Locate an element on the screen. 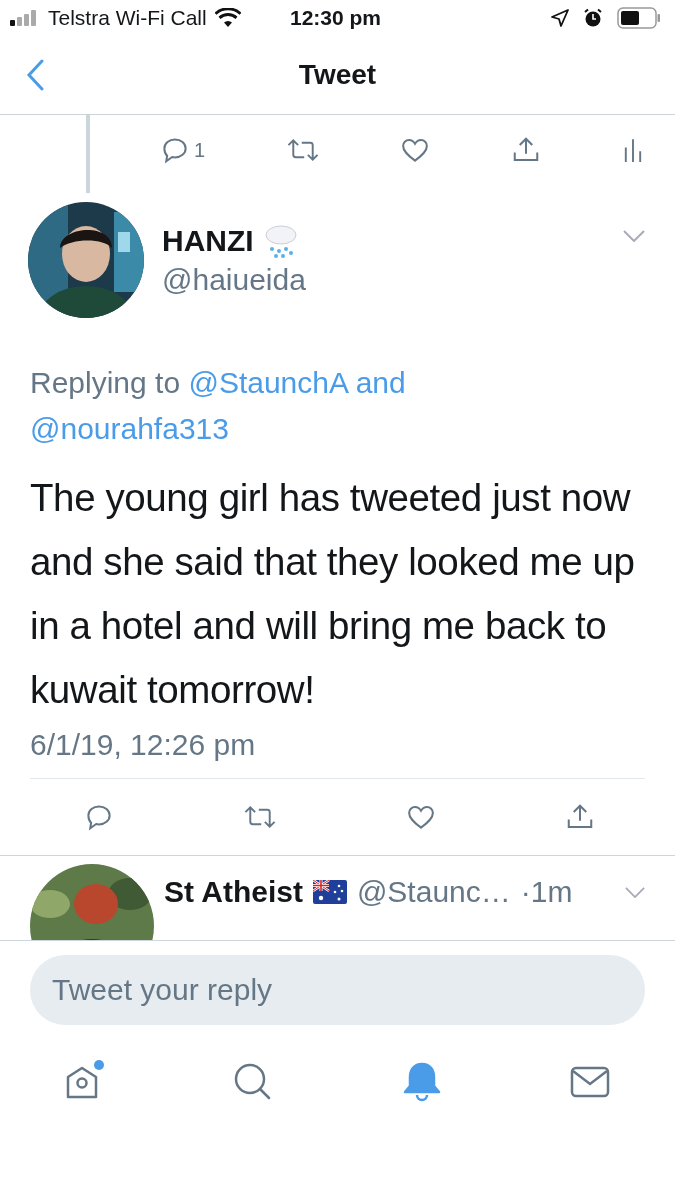 The height and width of the screenshot is (1200, 675). mention-link: @nourahfa313 is located at coordinates (129, 428).